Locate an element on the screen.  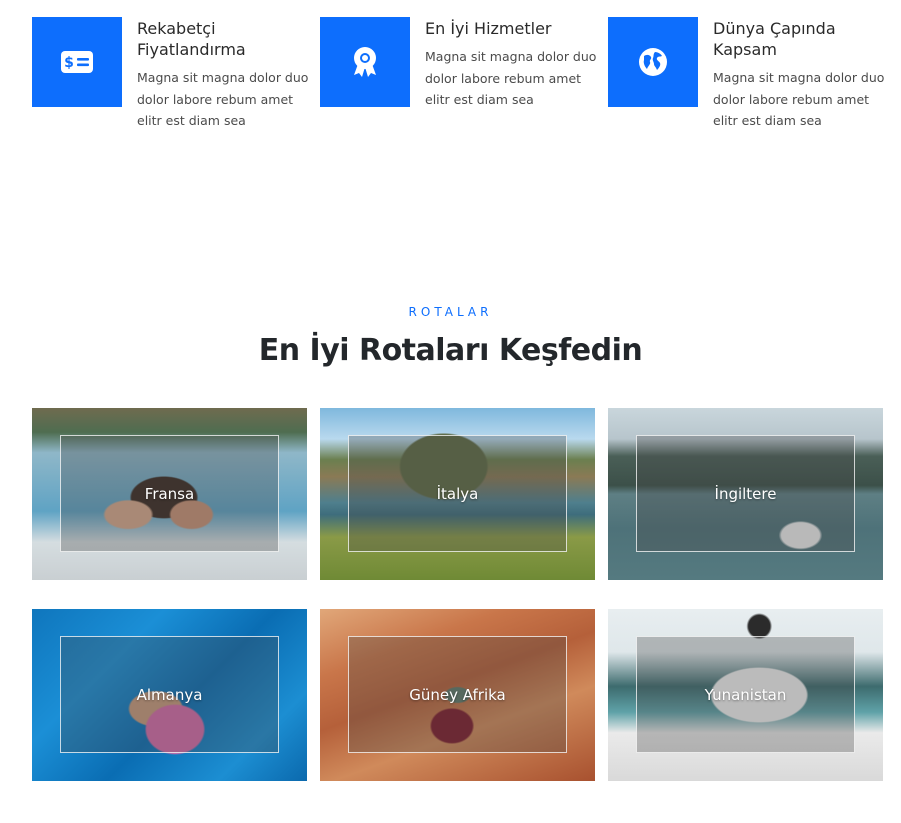
destination-card-italya: İtalya is located at coordinates (457, 494).